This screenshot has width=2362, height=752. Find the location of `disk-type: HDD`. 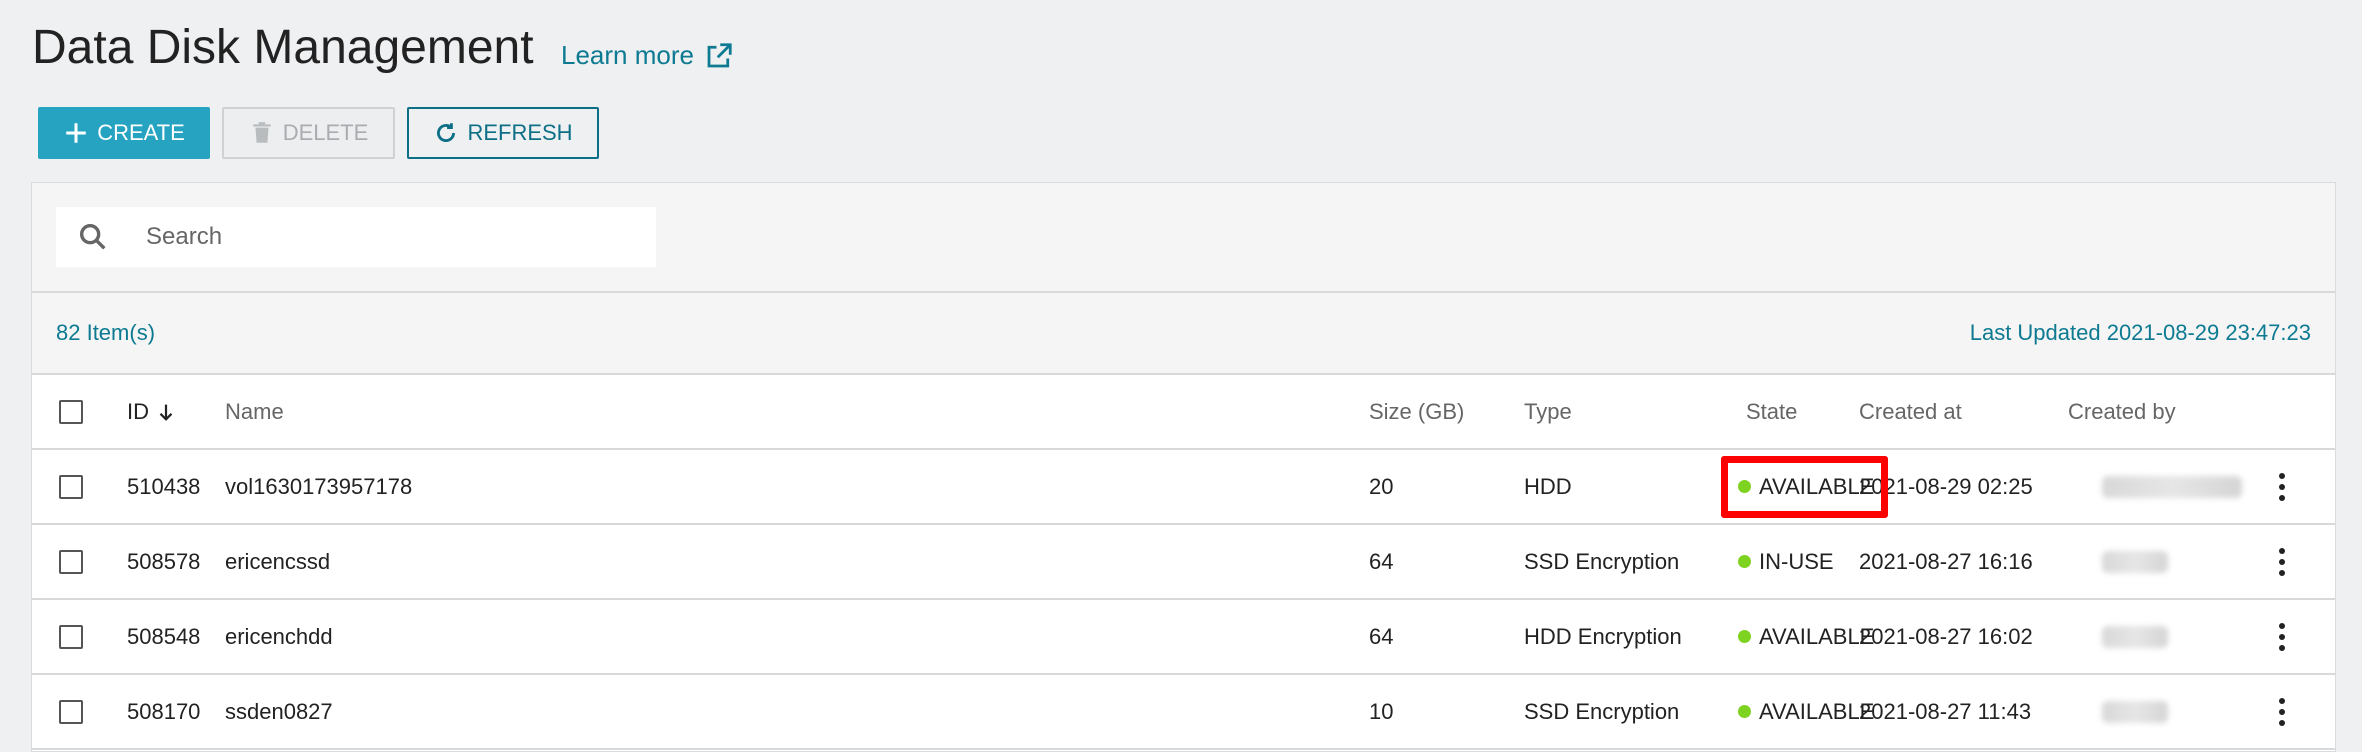

disk-type: HDD is located at coordinates (1548, 486).